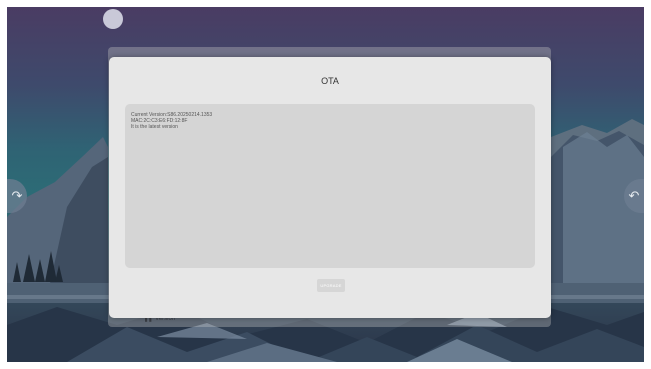  What do you see at coordinates (113, 19) in the screenshot?
I see `moon` at bounding box center [113, 19].